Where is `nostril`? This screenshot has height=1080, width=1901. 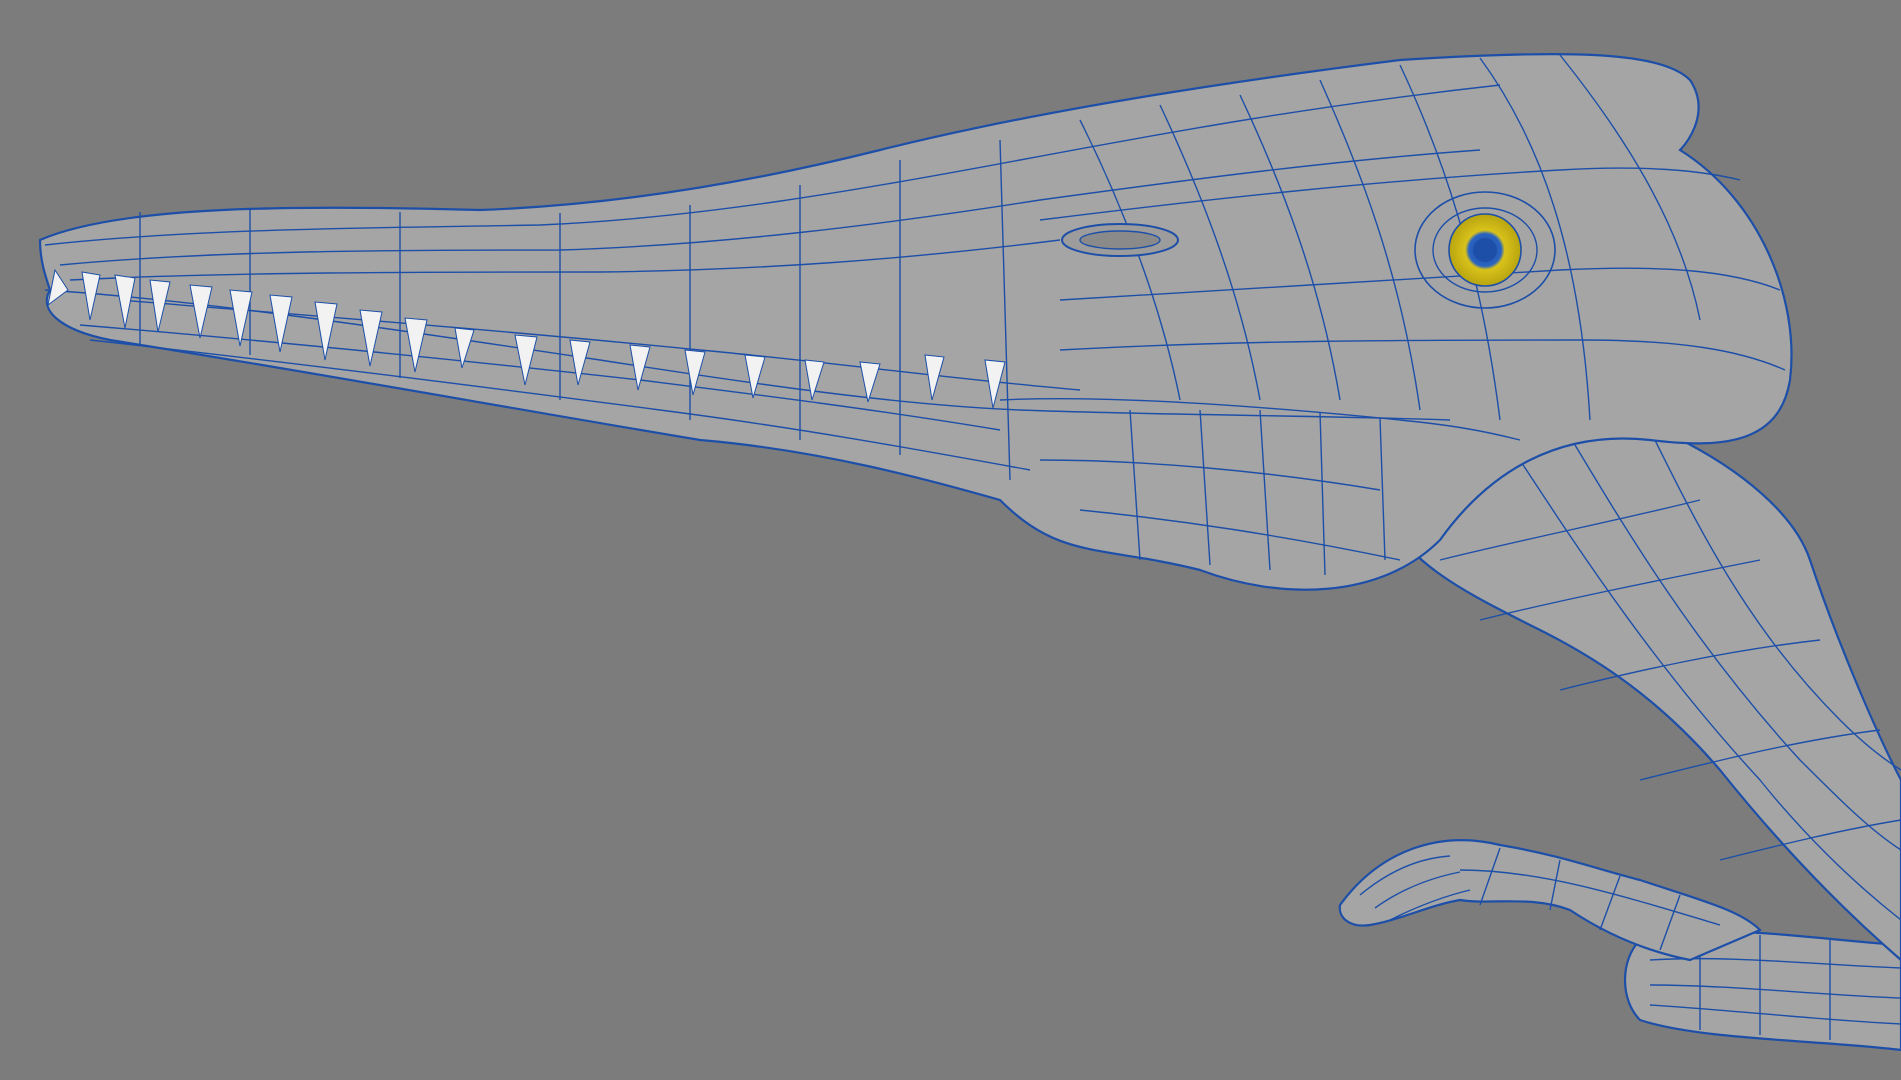
nostril is located at coordinates (1120, 240).